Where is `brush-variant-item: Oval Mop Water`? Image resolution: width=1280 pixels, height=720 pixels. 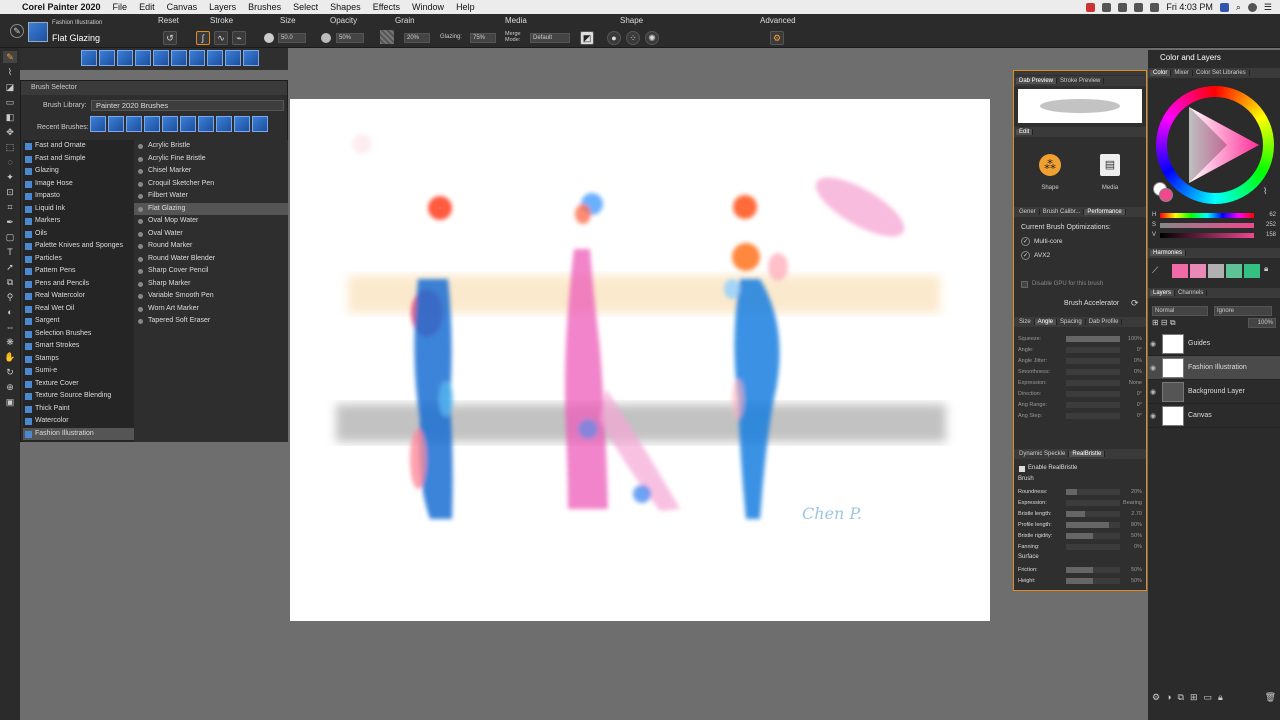 brush-variant-item: Oval Mop Water is located at coordinates (211, 221).